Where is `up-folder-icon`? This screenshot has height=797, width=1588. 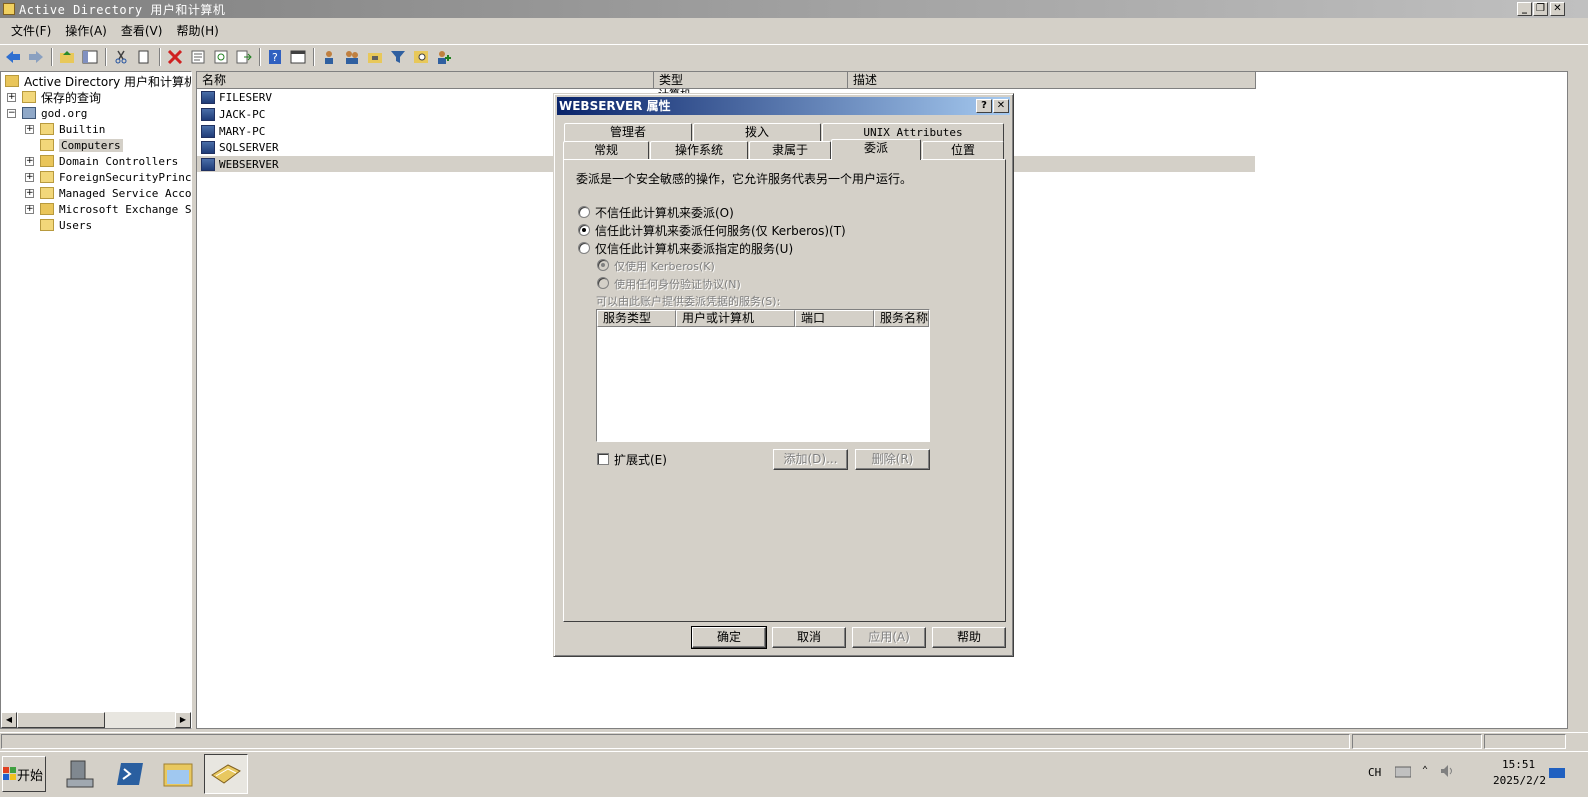
up-folder-icon is located at coordinates (66, 56).